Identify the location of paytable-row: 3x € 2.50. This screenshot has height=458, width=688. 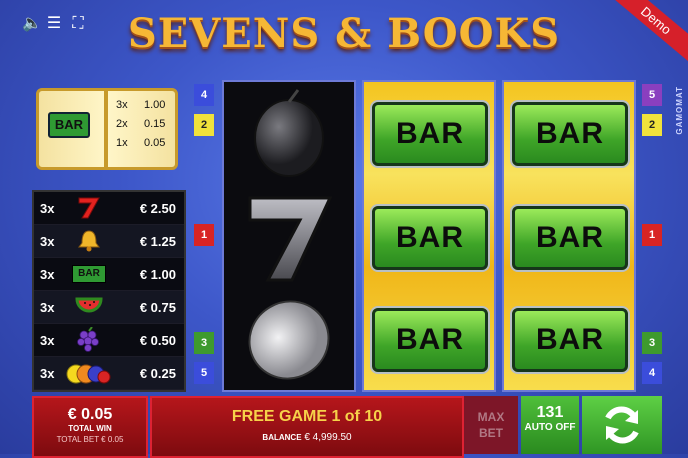
(109, 208).